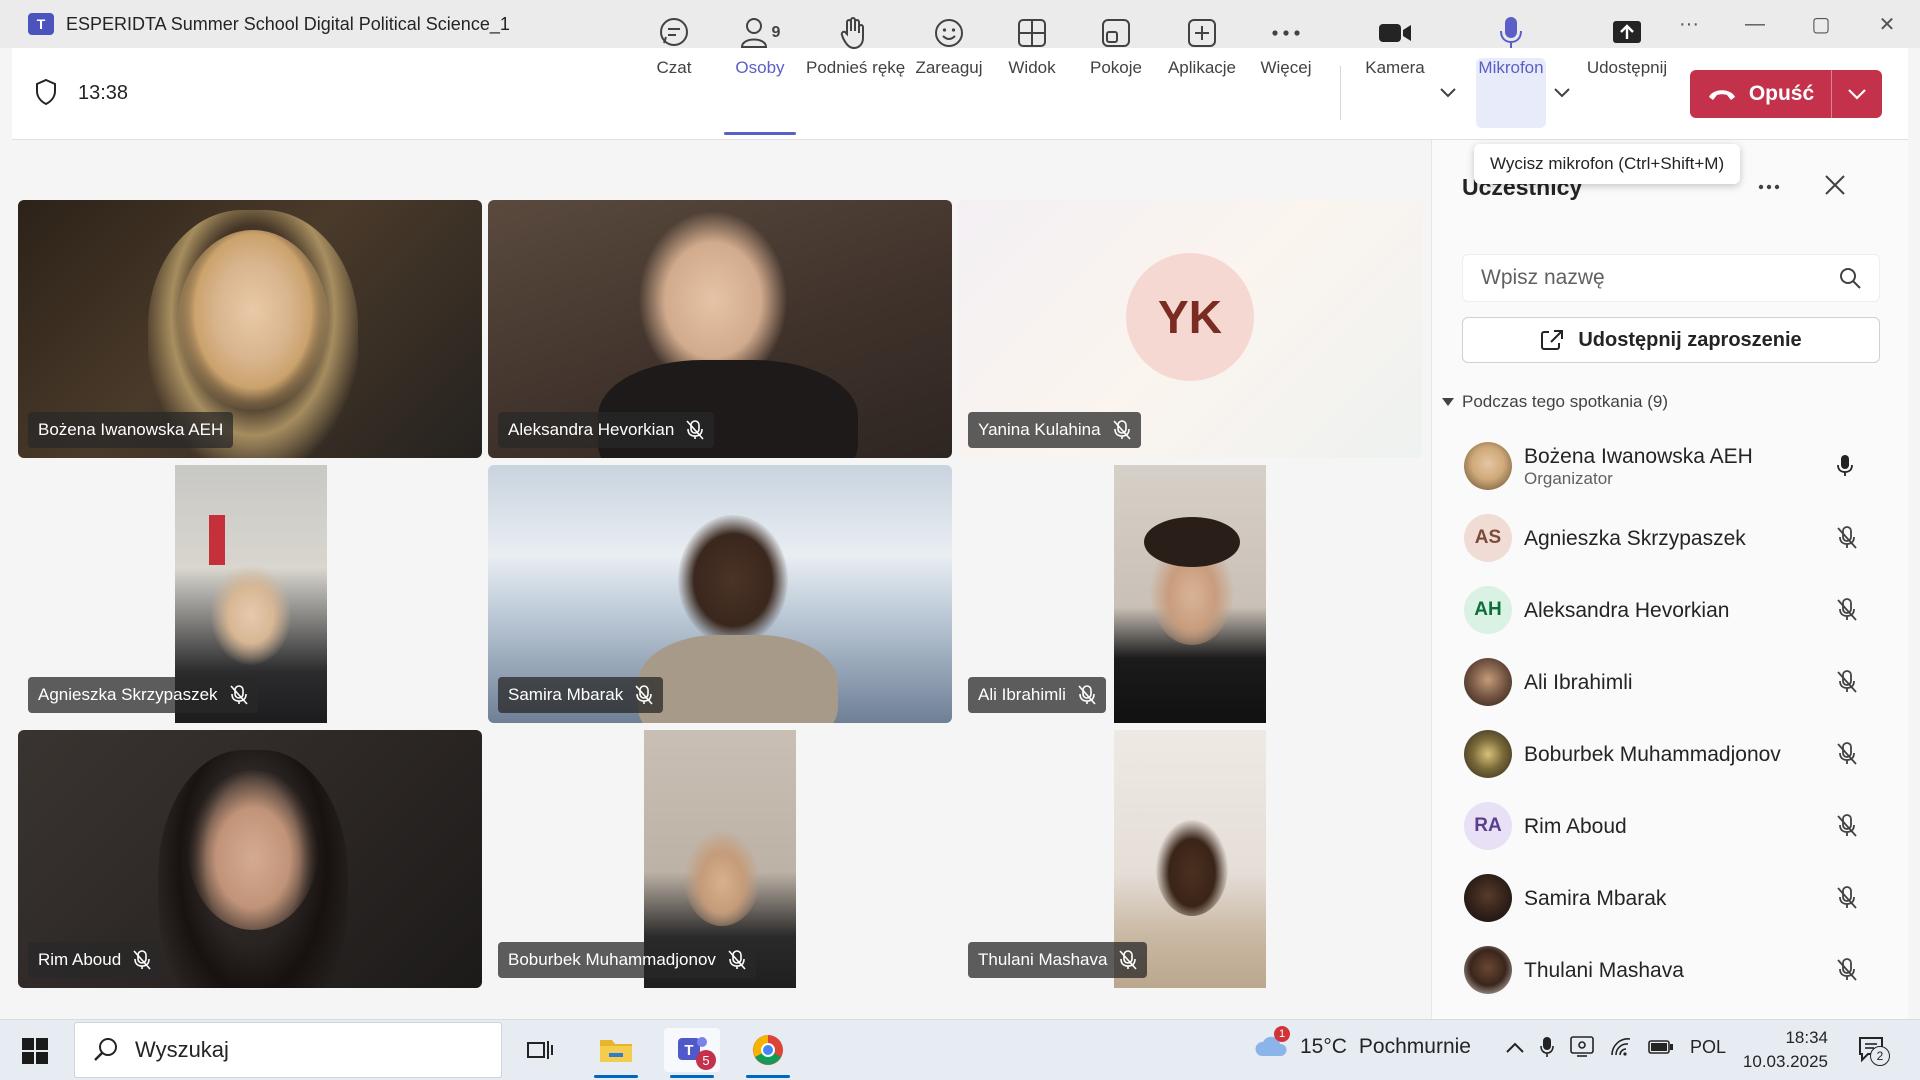  What do you see at coordinates (1058, 960) in the screenshot?
I see `participant-name-tag: Thulani Mashava` at bounding box center [1058, 960].